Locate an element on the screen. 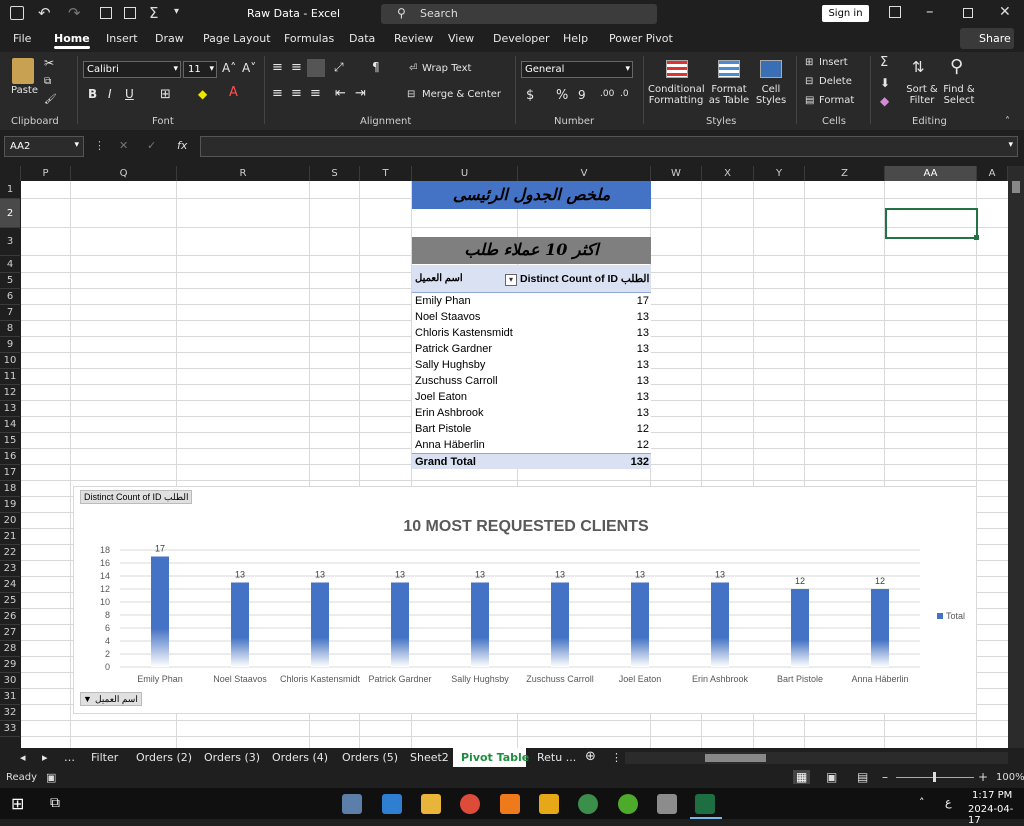 The width and height of the screenshot is (1024, 826). borders-icon: ⊞ is located at coordinates (165, 94).